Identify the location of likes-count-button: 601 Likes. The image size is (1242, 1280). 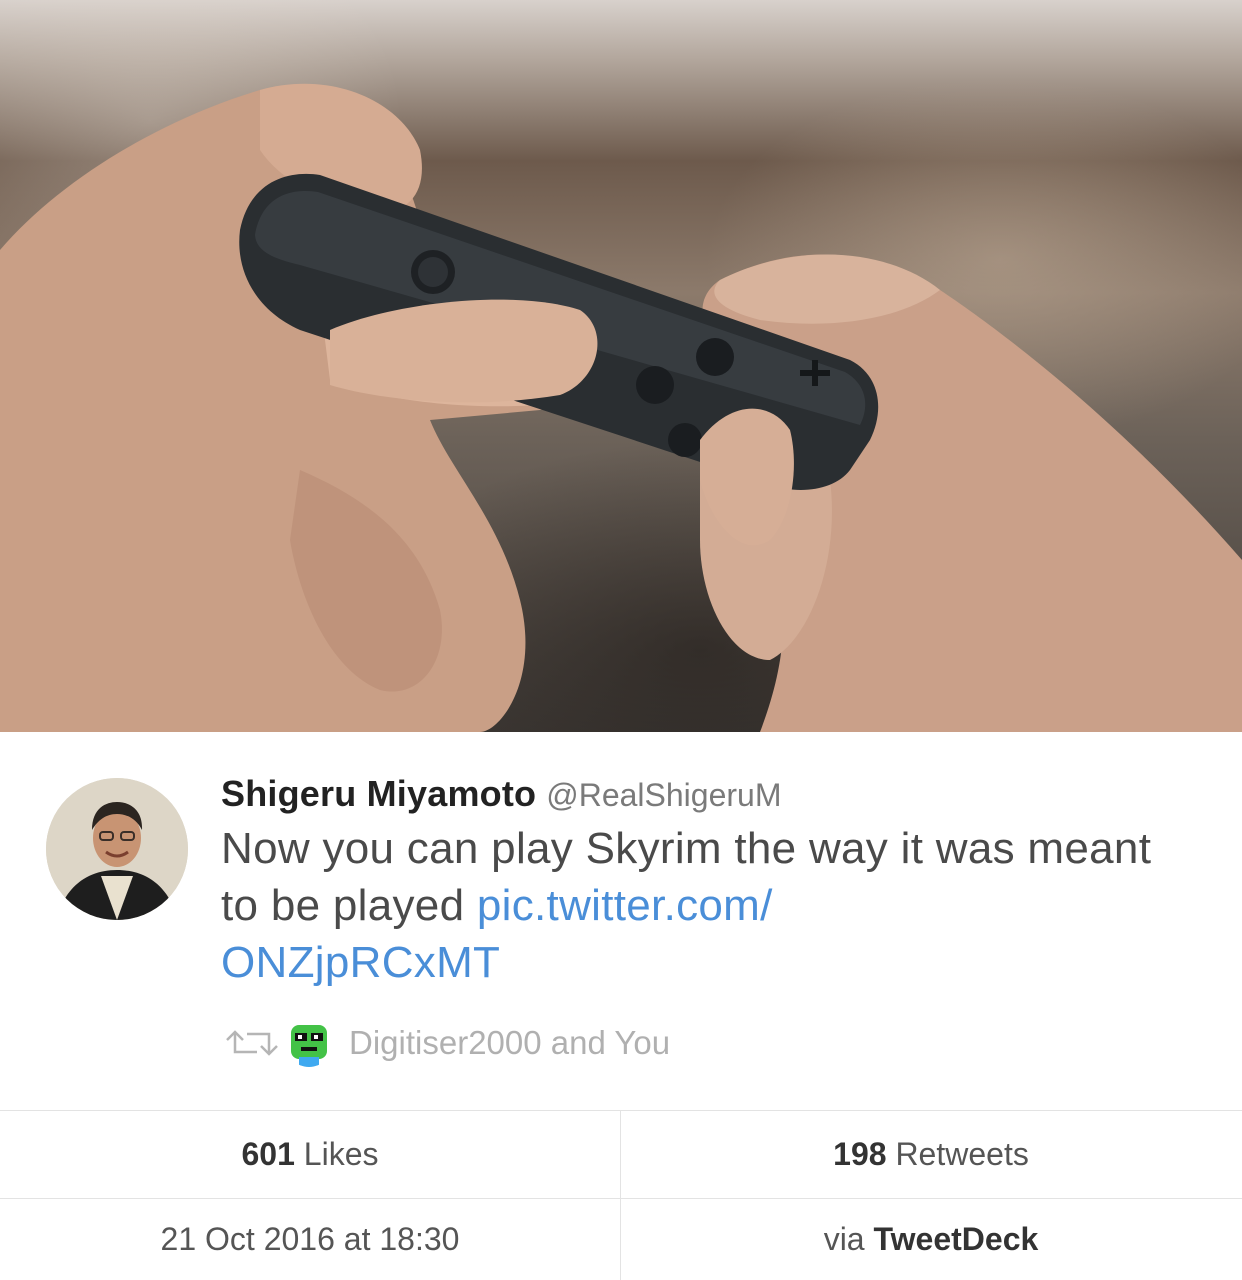
(310, 1154).